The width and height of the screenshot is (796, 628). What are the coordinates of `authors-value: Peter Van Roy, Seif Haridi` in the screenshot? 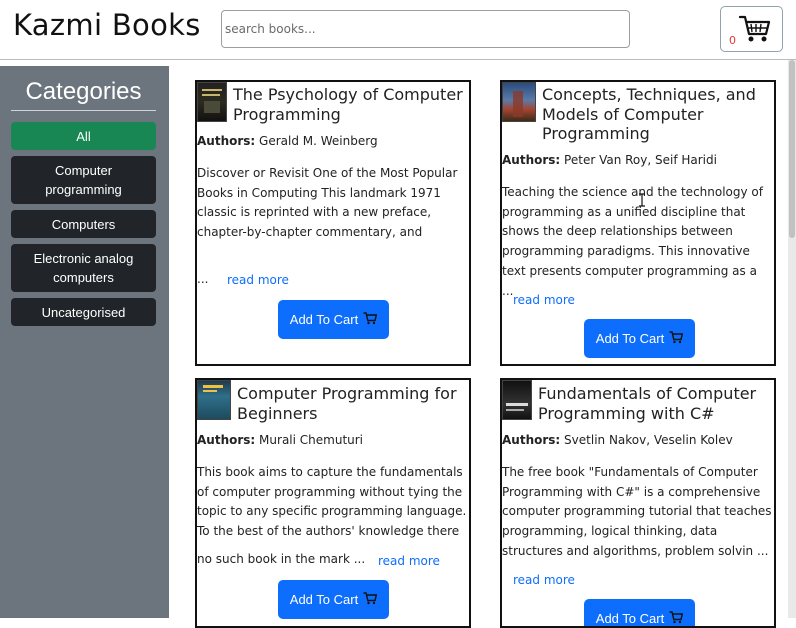 It's located at (640, 160).